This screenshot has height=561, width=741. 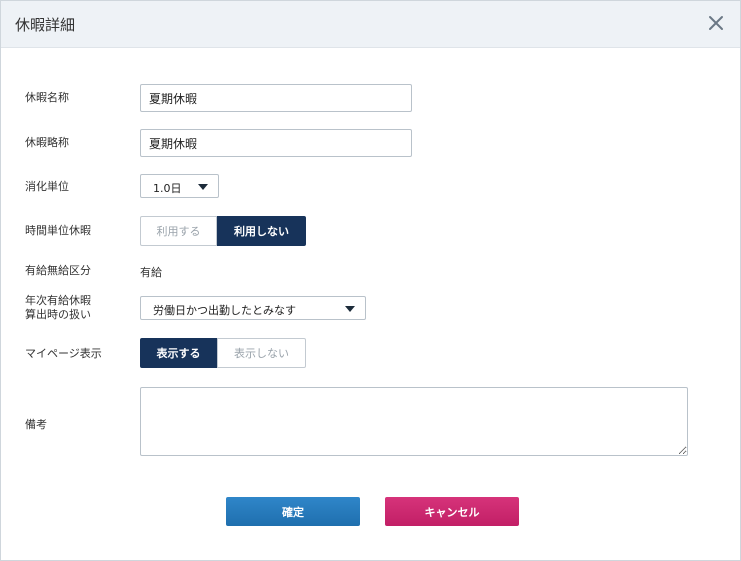 What do you see at coordinates (178, 231) in the screenshot?
I see `hourly-vacation-use-option: 利用する` at bounding box center [178, 231].